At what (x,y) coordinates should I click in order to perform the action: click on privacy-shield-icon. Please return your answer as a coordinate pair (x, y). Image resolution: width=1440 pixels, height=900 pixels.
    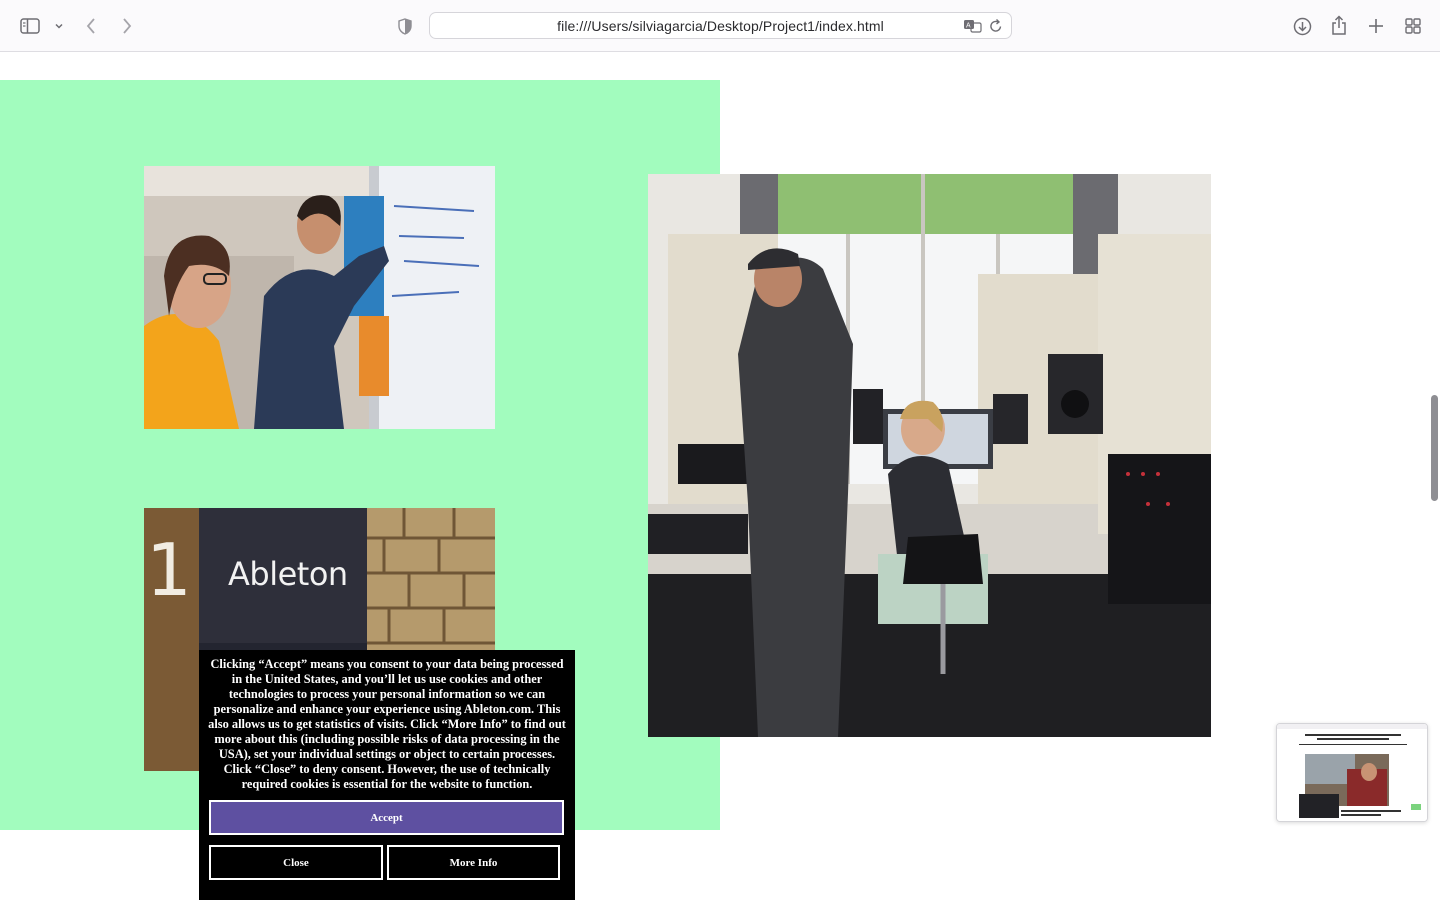
    Looking at the image, I should click on (405, 26).